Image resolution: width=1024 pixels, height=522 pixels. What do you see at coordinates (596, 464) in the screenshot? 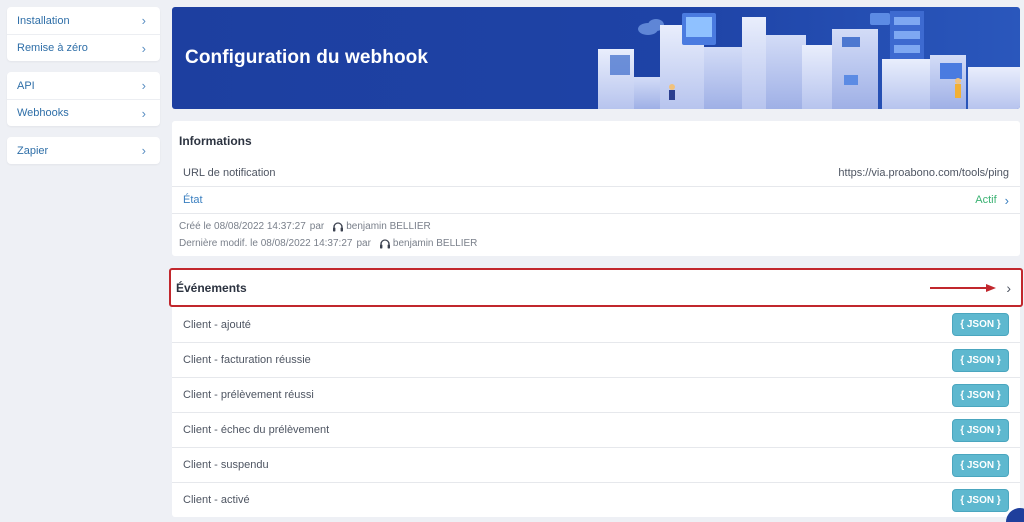
I see `event-row: Client - suspendu { JSON }` at bounding box center [596, 464].